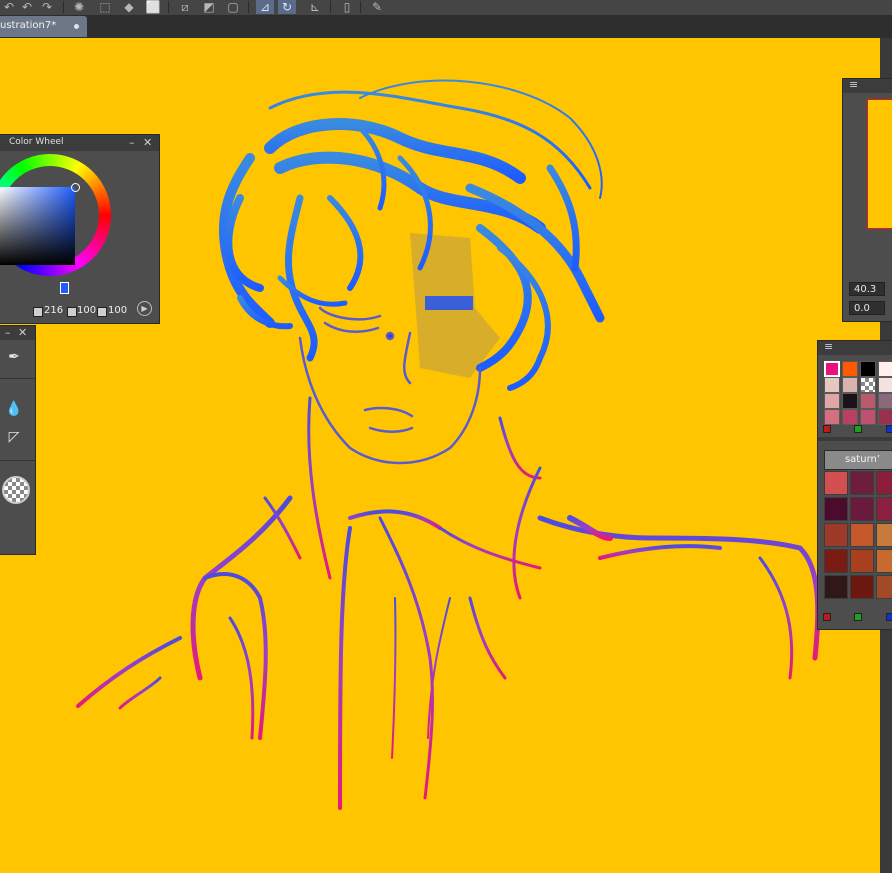  What do you see at coordinates (446, 8) in the screenshot?
I see `command-bar: ↶ ↶ ↷ ✺ ⬚ ◆ ⬜ ⧄ ◩ ▢ ⊿ ↻ ⊾ ▯ ✎` at bounding box center [446, 8].